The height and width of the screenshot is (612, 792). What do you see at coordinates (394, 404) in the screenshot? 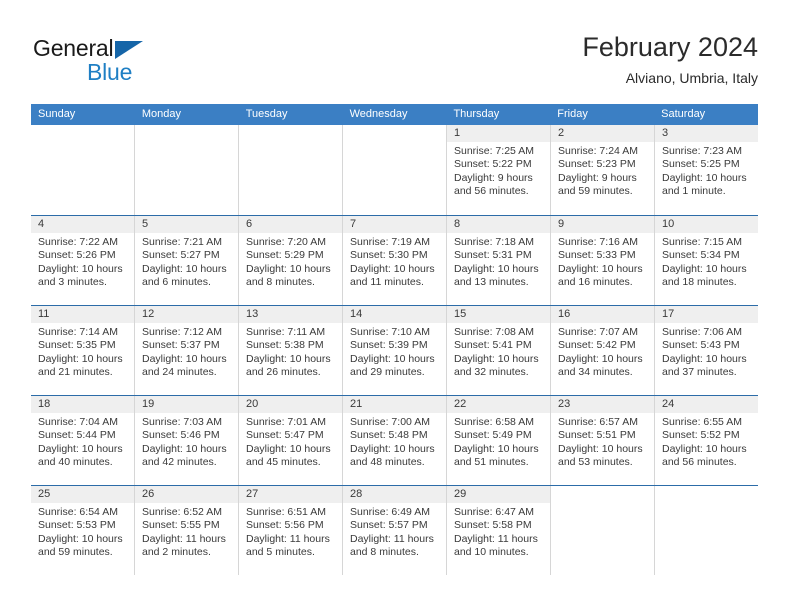
I see `day-number: 21` at bounding box center [394, 404].